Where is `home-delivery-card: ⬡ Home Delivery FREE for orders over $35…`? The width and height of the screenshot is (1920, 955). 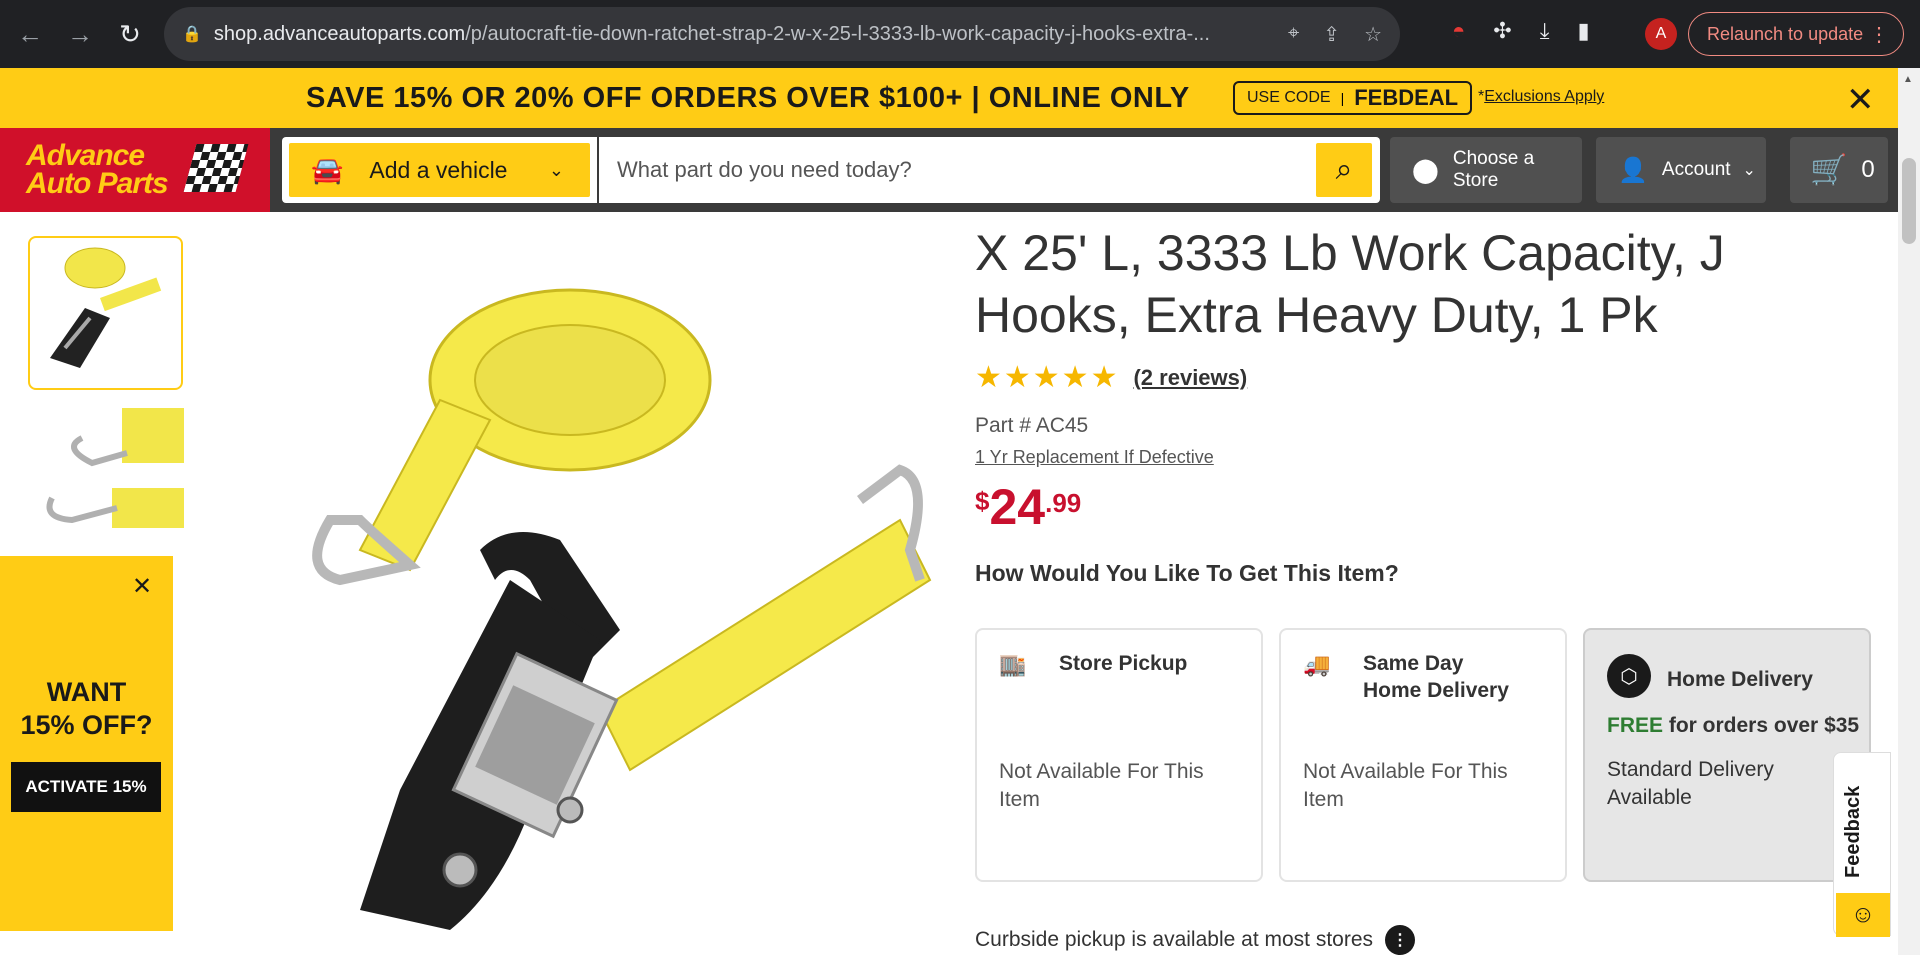 home-delivery-card: ⬡ Home Delivery FREE for orders over $35… is located at coordinates (1727, 755).